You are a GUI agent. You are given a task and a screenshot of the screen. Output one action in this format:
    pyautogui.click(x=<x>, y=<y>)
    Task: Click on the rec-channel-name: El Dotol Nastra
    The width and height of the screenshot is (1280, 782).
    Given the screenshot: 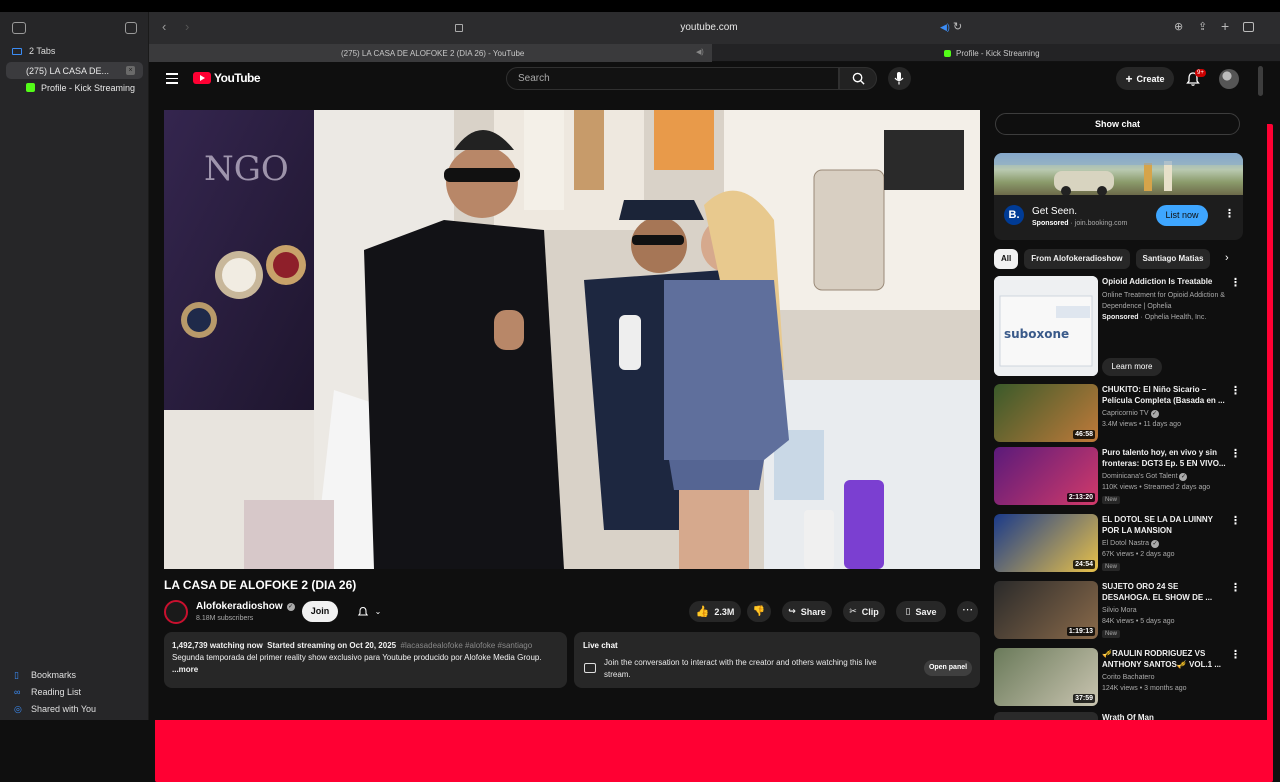 What is the action you would take?
    pyautogui.click(x=1126, y=543)
    